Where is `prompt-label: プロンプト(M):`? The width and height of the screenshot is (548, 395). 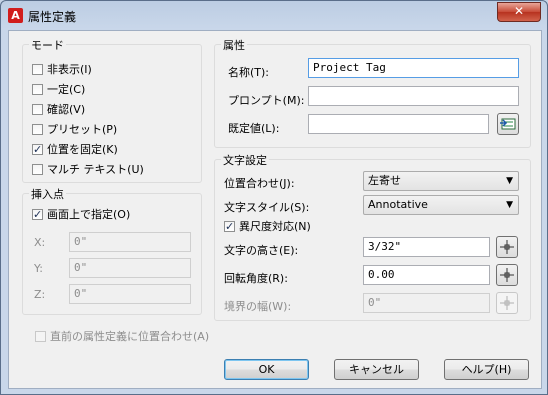
prompt-label: プロンプト(M): is located at coordinates (266, 100).